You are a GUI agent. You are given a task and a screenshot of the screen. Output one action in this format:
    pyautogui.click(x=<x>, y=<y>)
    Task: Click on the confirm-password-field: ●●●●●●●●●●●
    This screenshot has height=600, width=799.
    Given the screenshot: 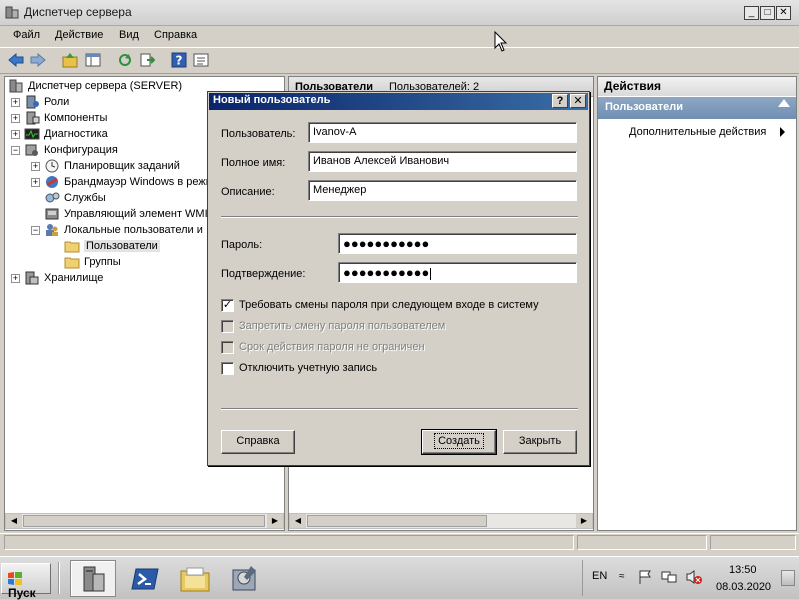 What is the action you would take?
    pyautogui.click(x=457, y=272)
    